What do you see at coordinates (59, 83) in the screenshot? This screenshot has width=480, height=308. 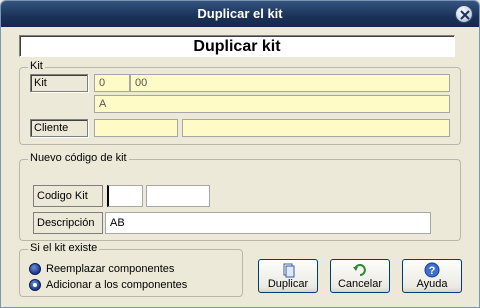 I see `kit-label: Kit` at bounding box center [59, 83].